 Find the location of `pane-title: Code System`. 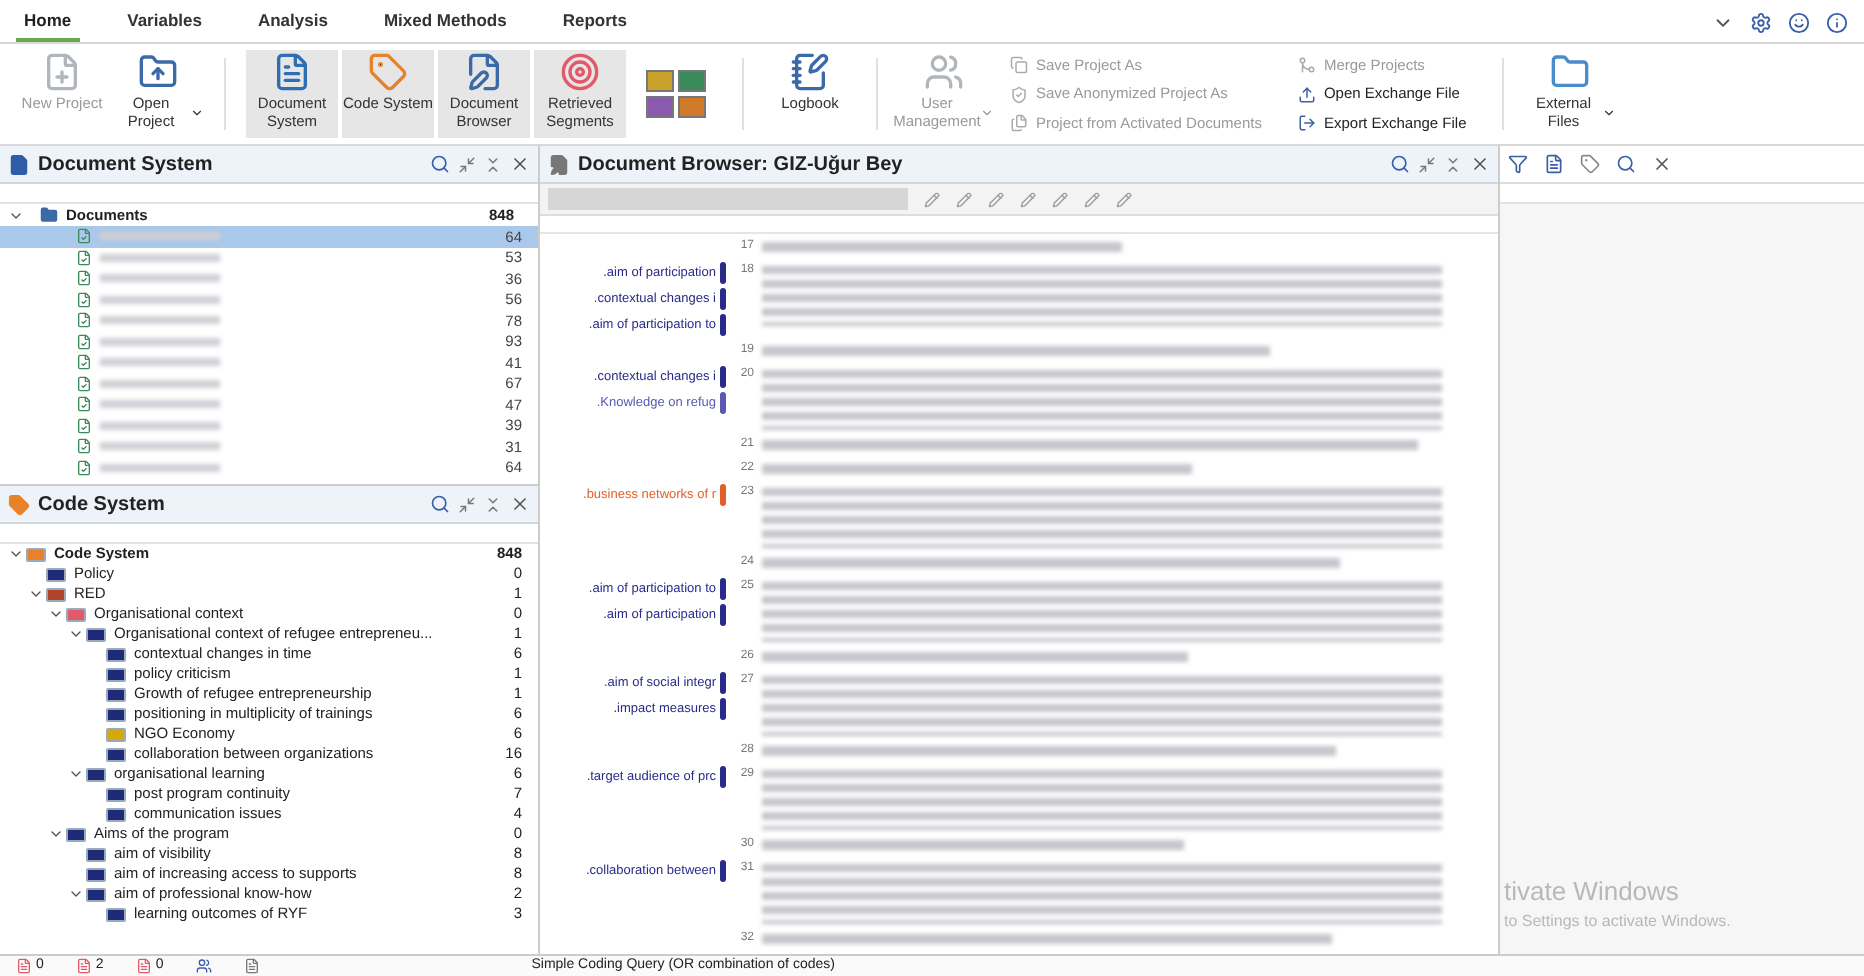

pane-title: Code System is located at coordinates (101, 505).